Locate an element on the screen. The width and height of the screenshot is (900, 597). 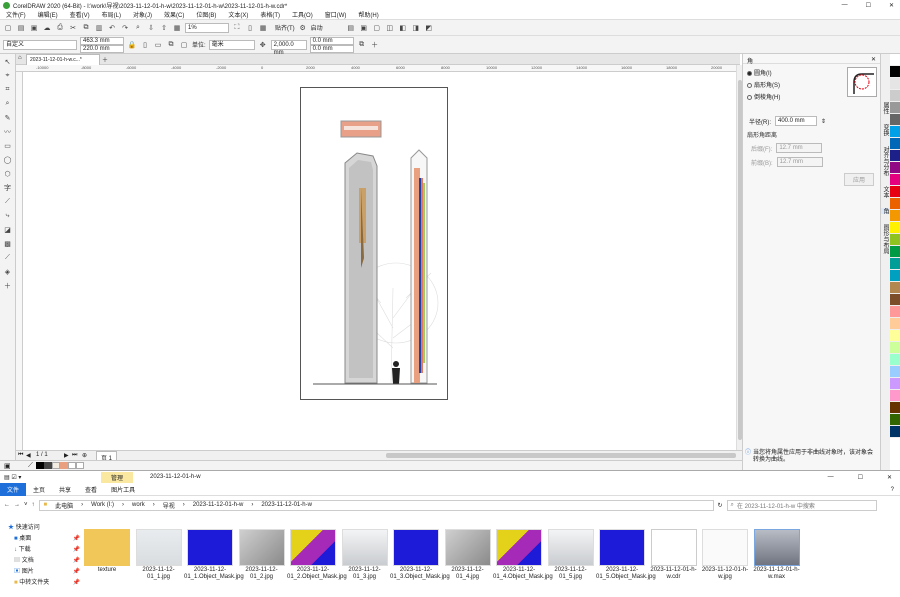
forward-icon: → is located at coordinates (17, 505).